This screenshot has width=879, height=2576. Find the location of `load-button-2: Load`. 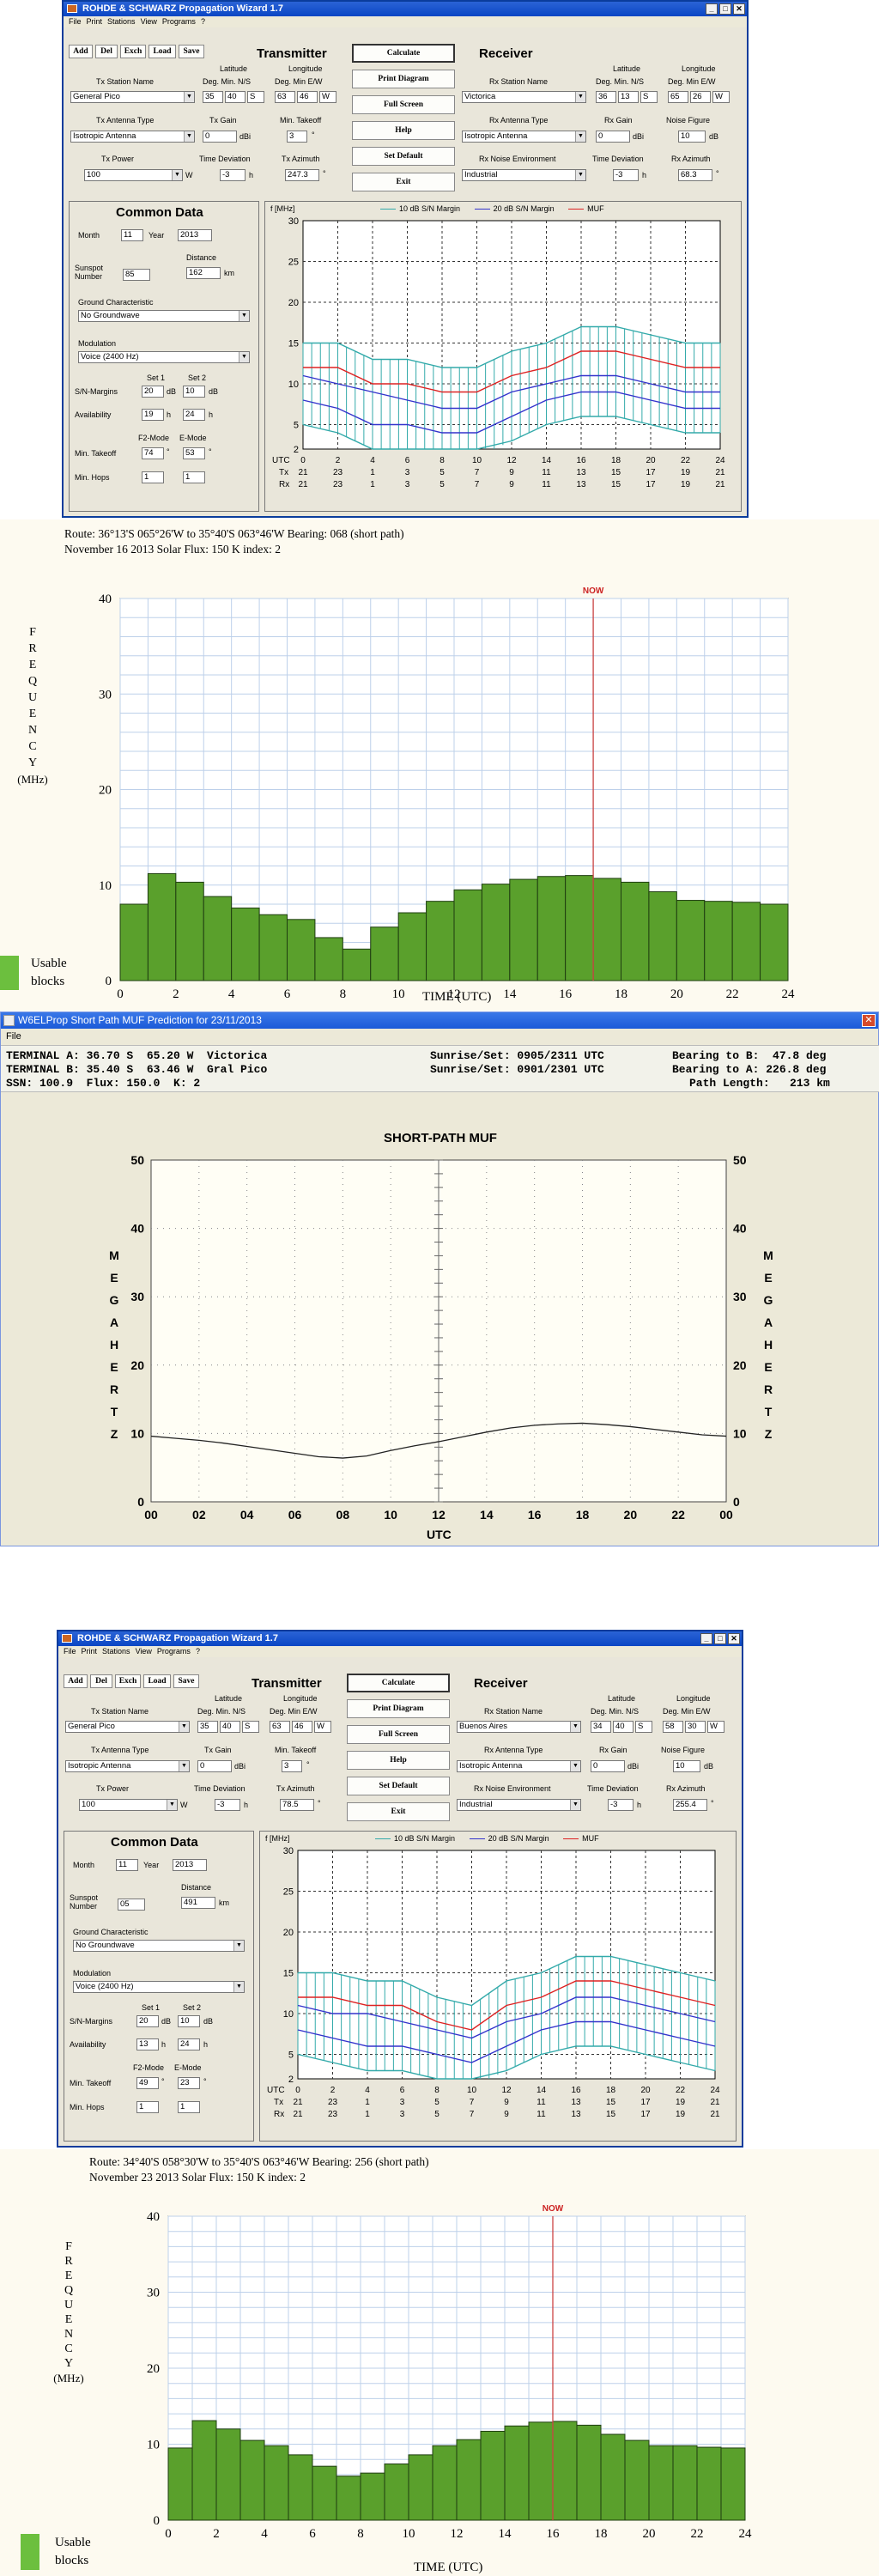

load-button-2: Load is located at coordinates (157, 1681).